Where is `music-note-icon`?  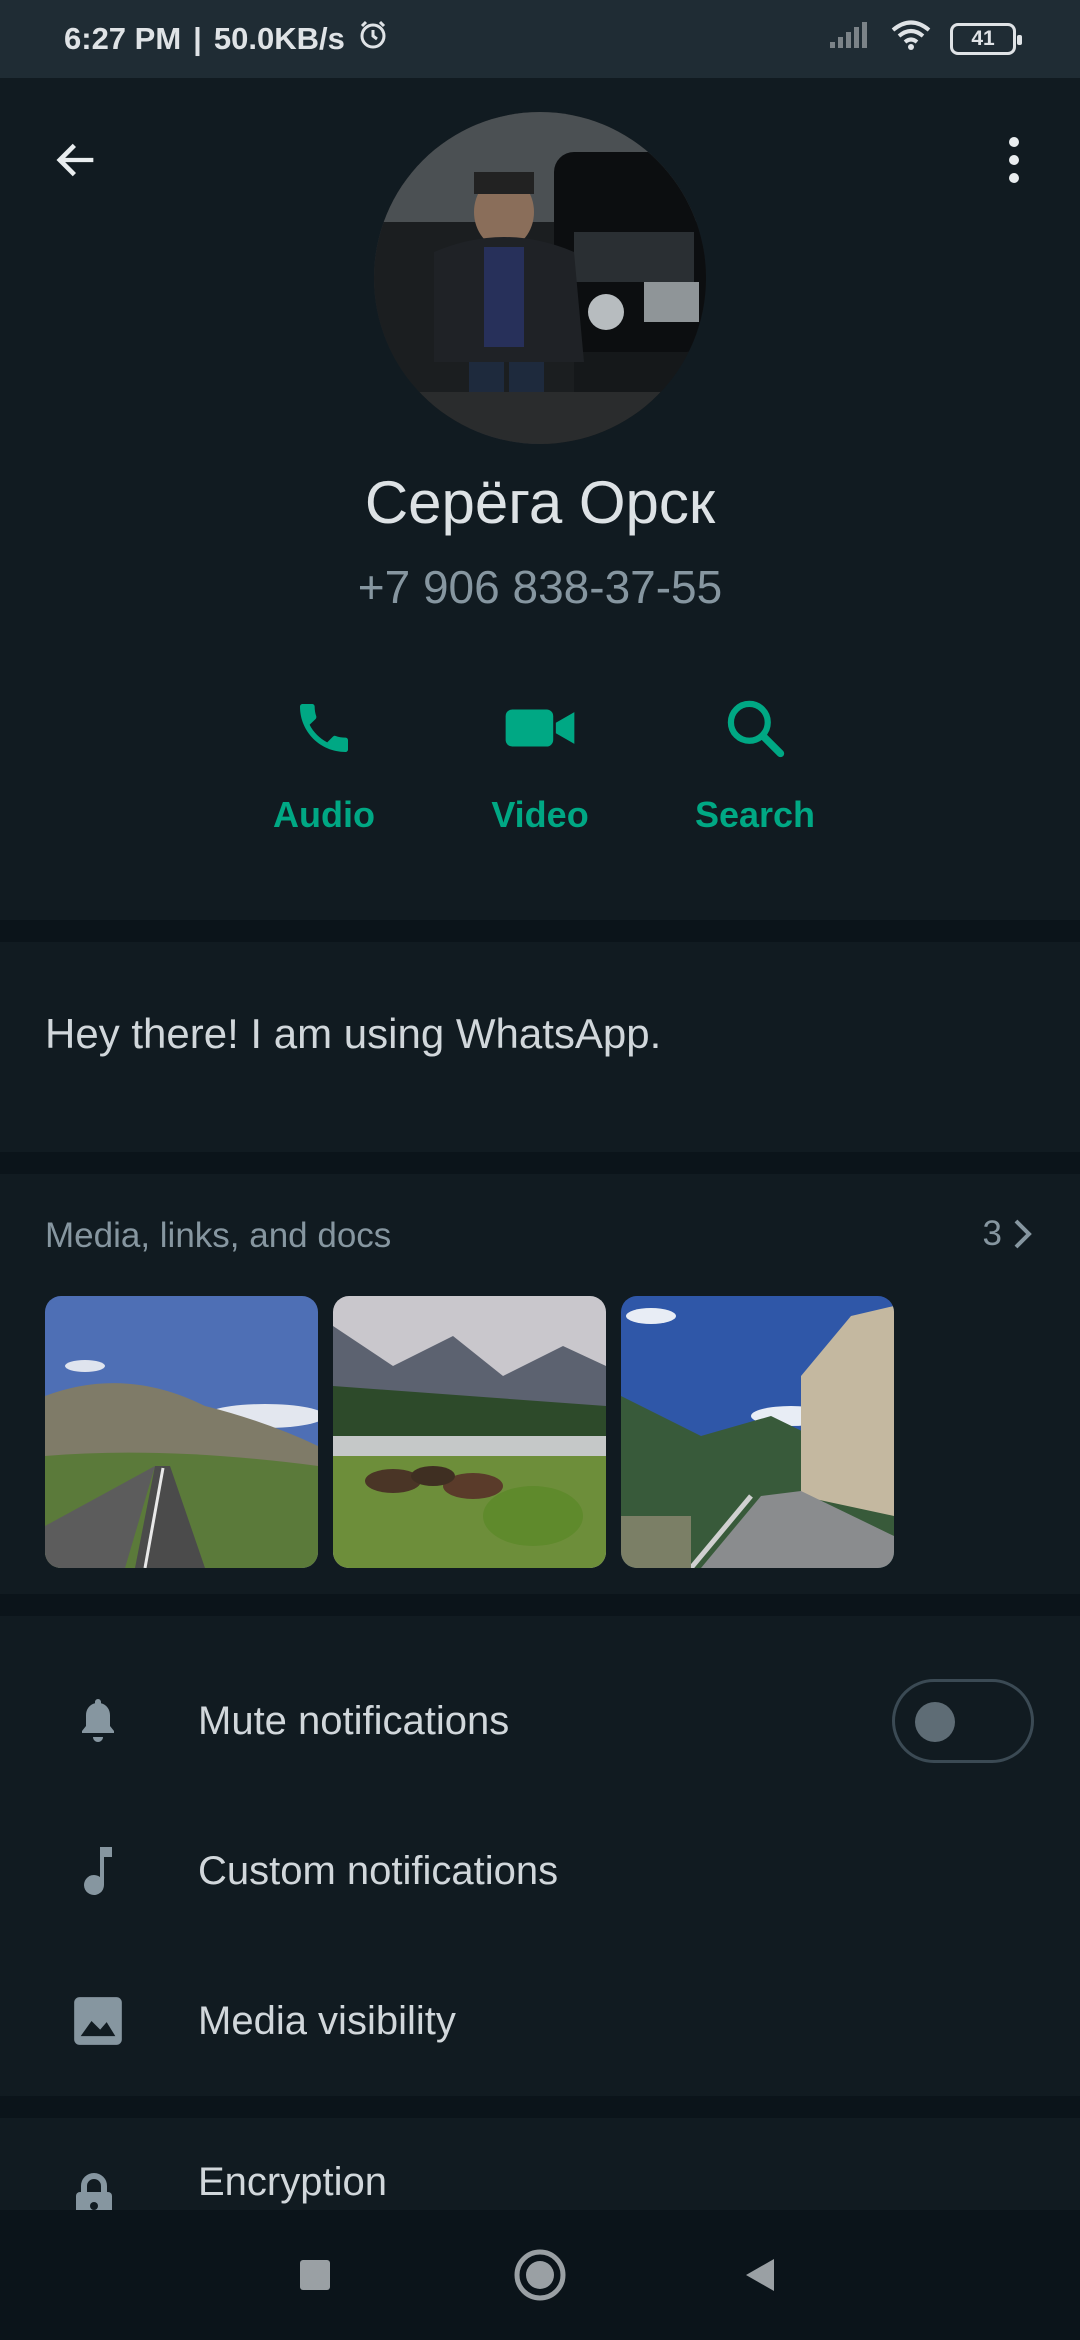
music-note-icon is located at coordinates (98, 1871).